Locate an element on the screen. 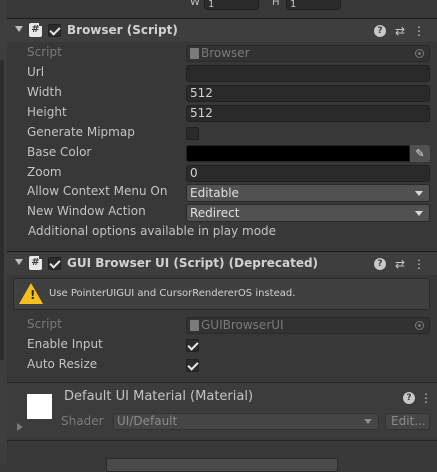 The image size is (437, 472). auto-resize-checkbox is located at coordinates (192, 365).